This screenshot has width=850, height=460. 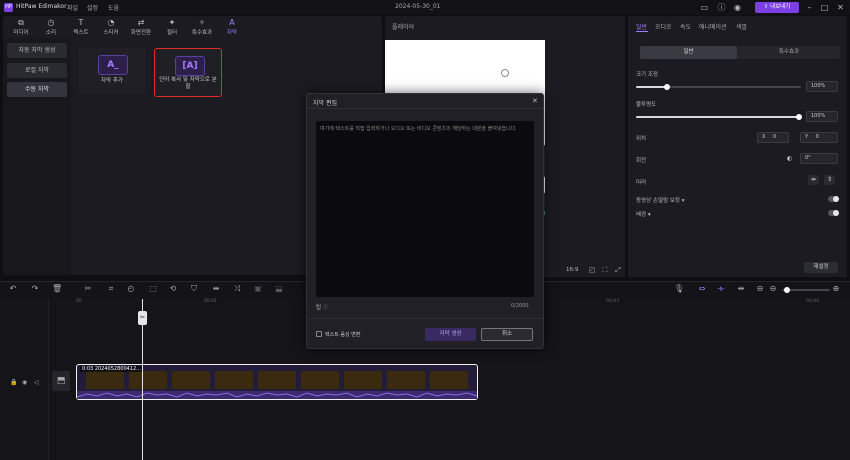 I want to click on position-y-value: 0, so click(x=817, y=137).